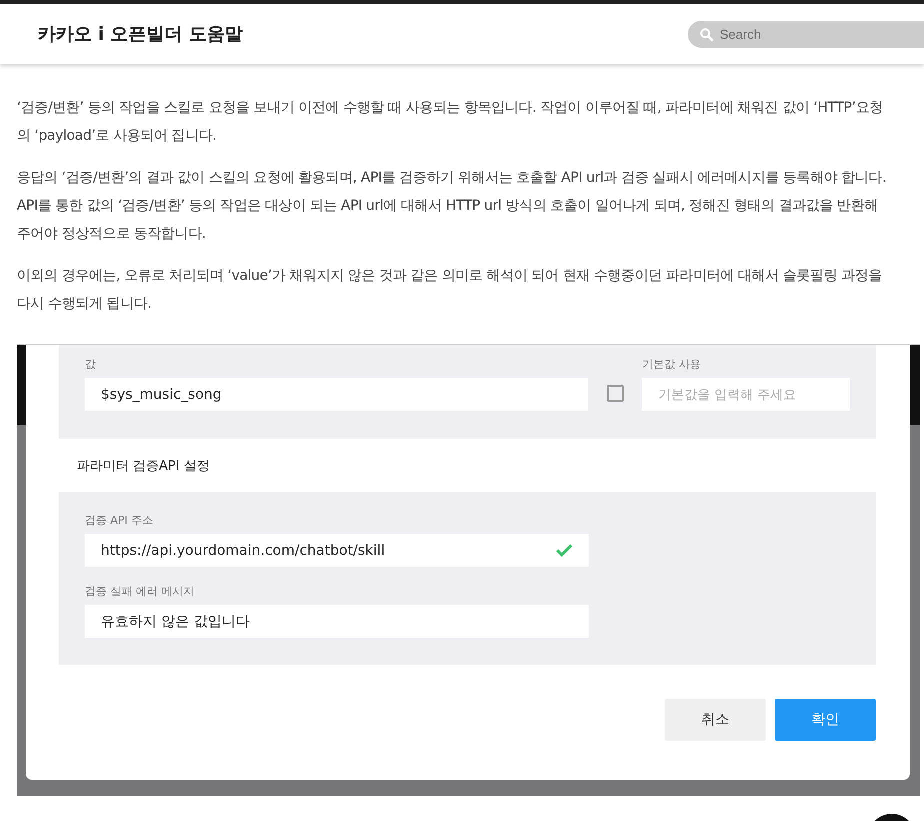  What do you see at coordinates (119, 521) in the screenshot?
I see `field-label: 검증 API 주소` at bounding box center [119, 521].